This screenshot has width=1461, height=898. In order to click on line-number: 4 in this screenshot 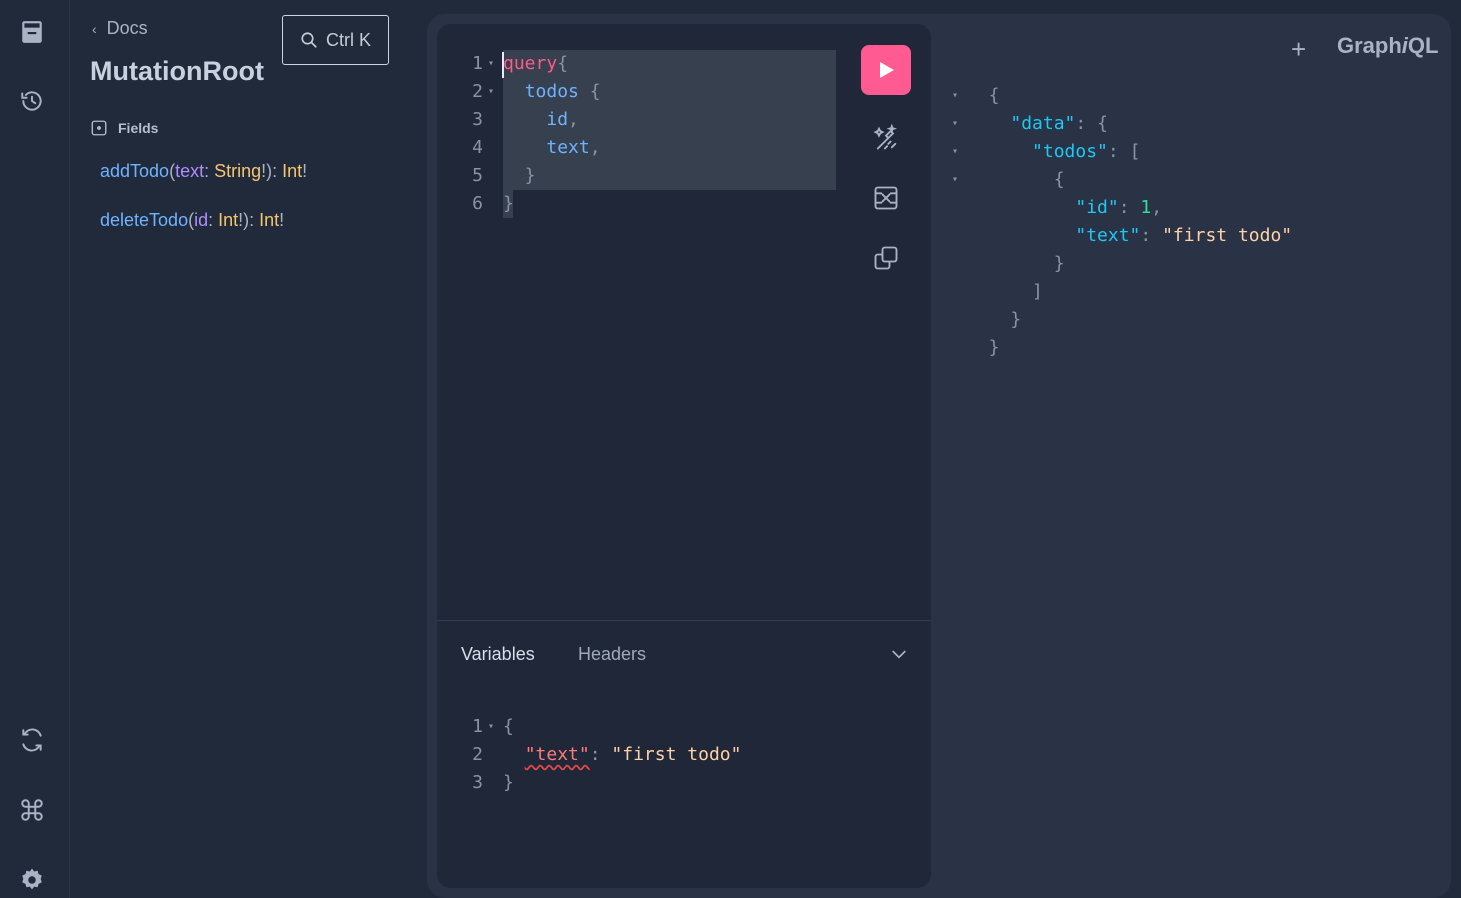, I will do `click(477, 147)`.